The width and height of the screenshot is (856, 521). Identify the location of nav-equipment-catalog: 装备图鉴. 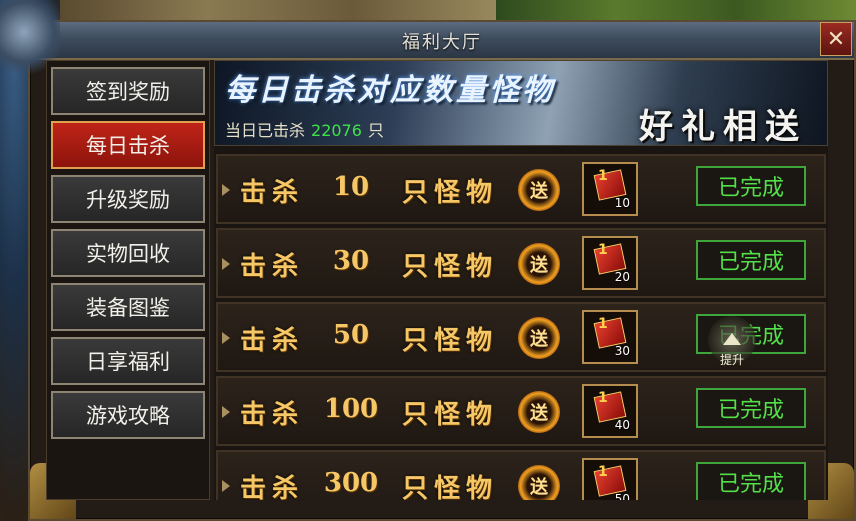
(128, 307).